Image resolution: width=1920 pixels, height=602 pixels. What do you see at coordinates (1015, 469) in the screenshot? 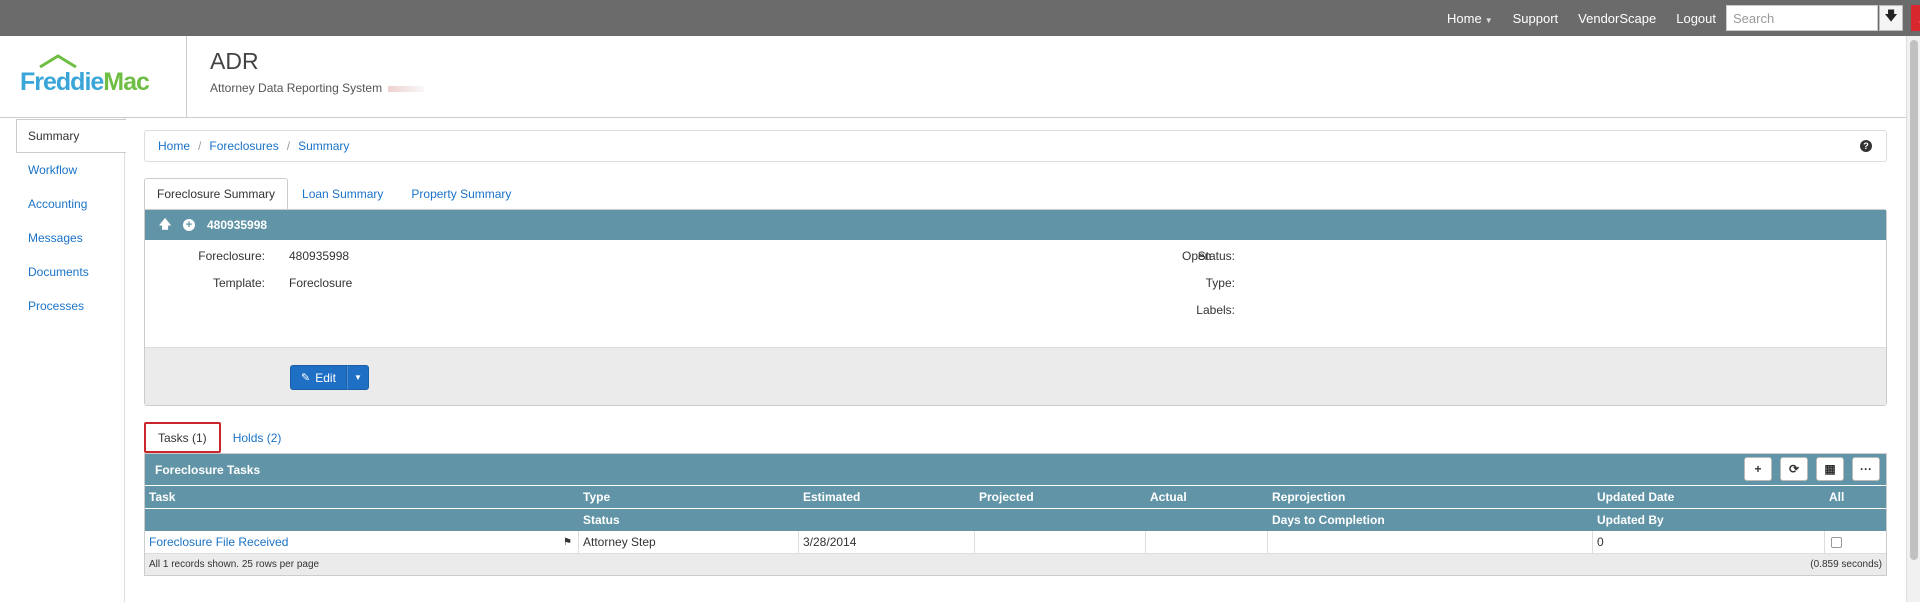
I see `tasks-header: Foreclosure Tasks + ⟳ ▦ ···` at bounding box center [1015, 469].